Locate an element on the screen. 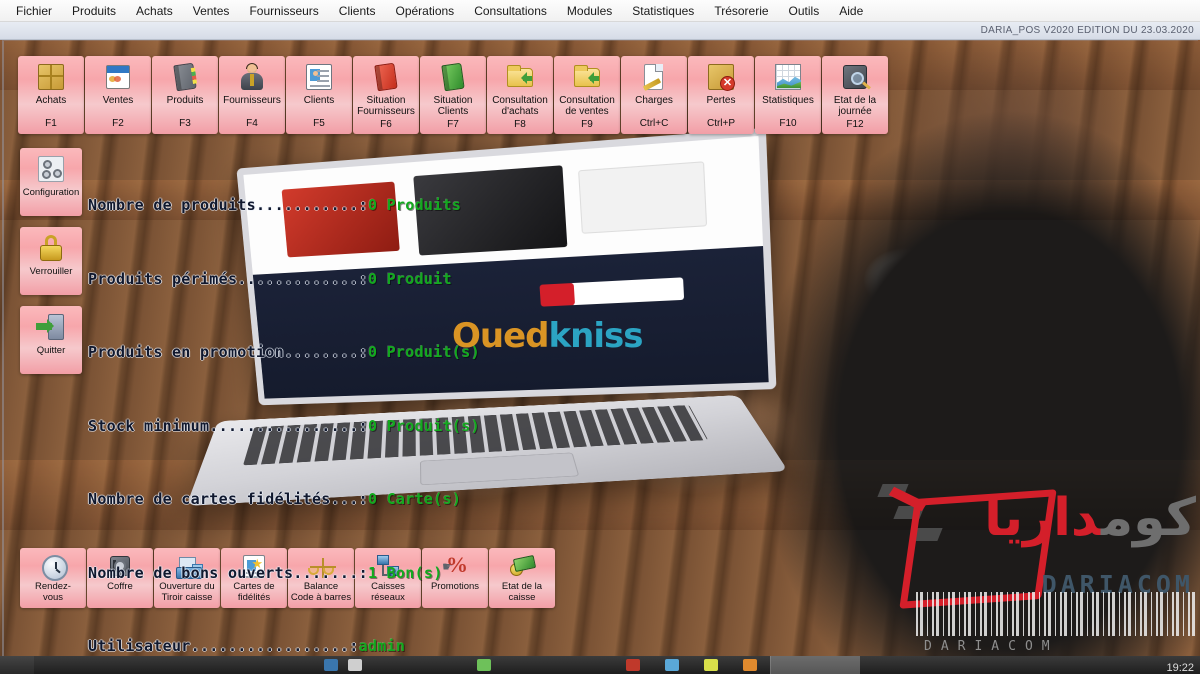  toolbar-button-fournisseurs: Fournisseurs F4 is located at coordinates (252, 95).